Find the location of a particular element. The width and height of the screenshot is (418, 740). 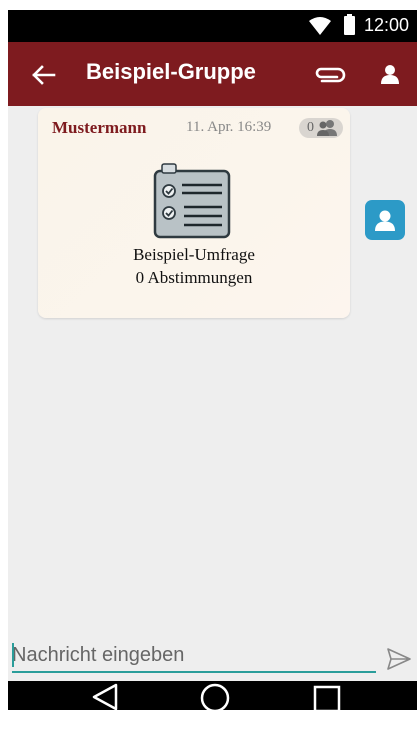

send-button is located at coordinates (399, 659).